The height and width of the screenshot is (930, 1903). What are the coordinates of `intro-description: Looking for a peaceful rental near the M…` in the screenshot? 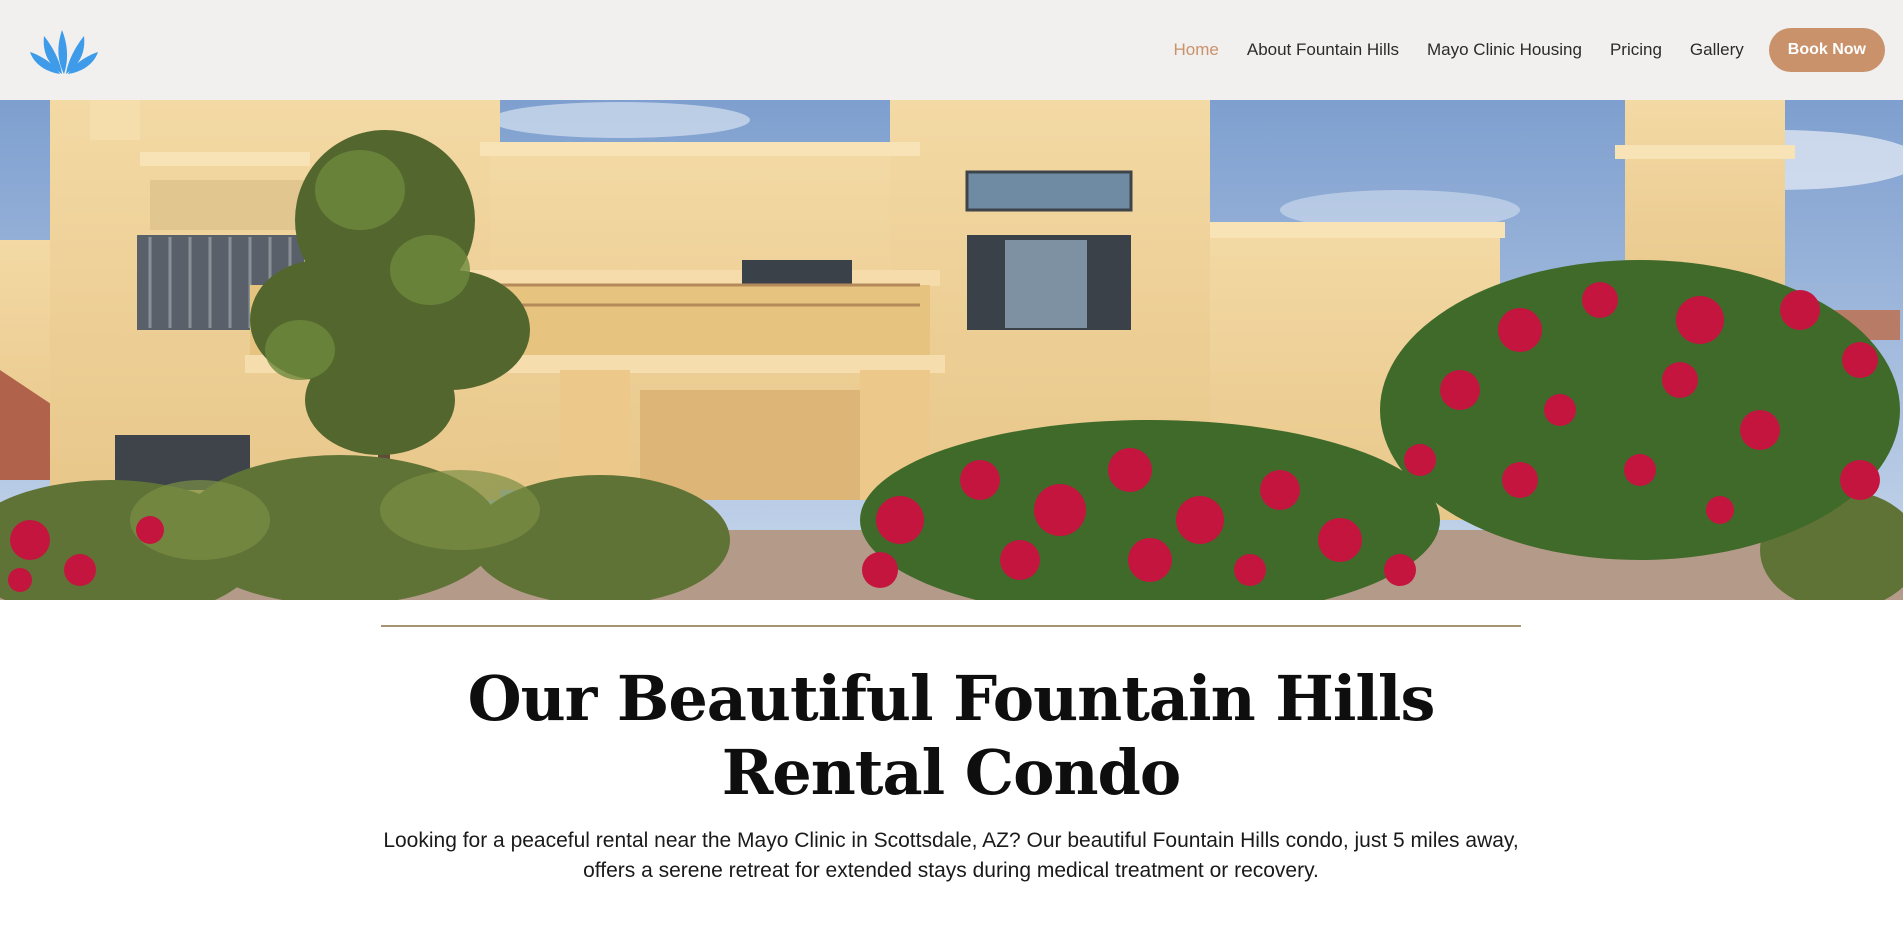 It's located at (951, 855).